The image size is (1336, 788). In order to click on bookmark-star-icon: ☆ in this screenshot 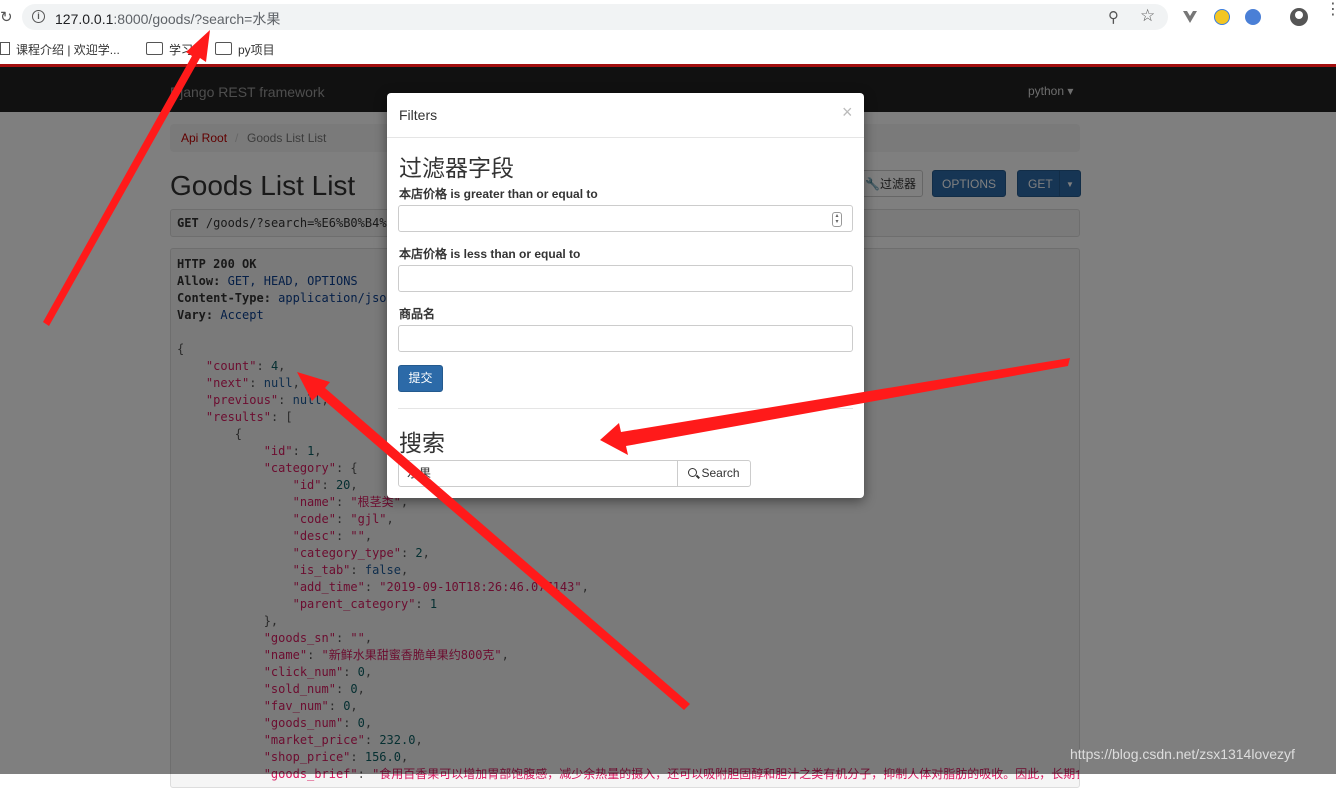, I will do `click(1147, 16)`.